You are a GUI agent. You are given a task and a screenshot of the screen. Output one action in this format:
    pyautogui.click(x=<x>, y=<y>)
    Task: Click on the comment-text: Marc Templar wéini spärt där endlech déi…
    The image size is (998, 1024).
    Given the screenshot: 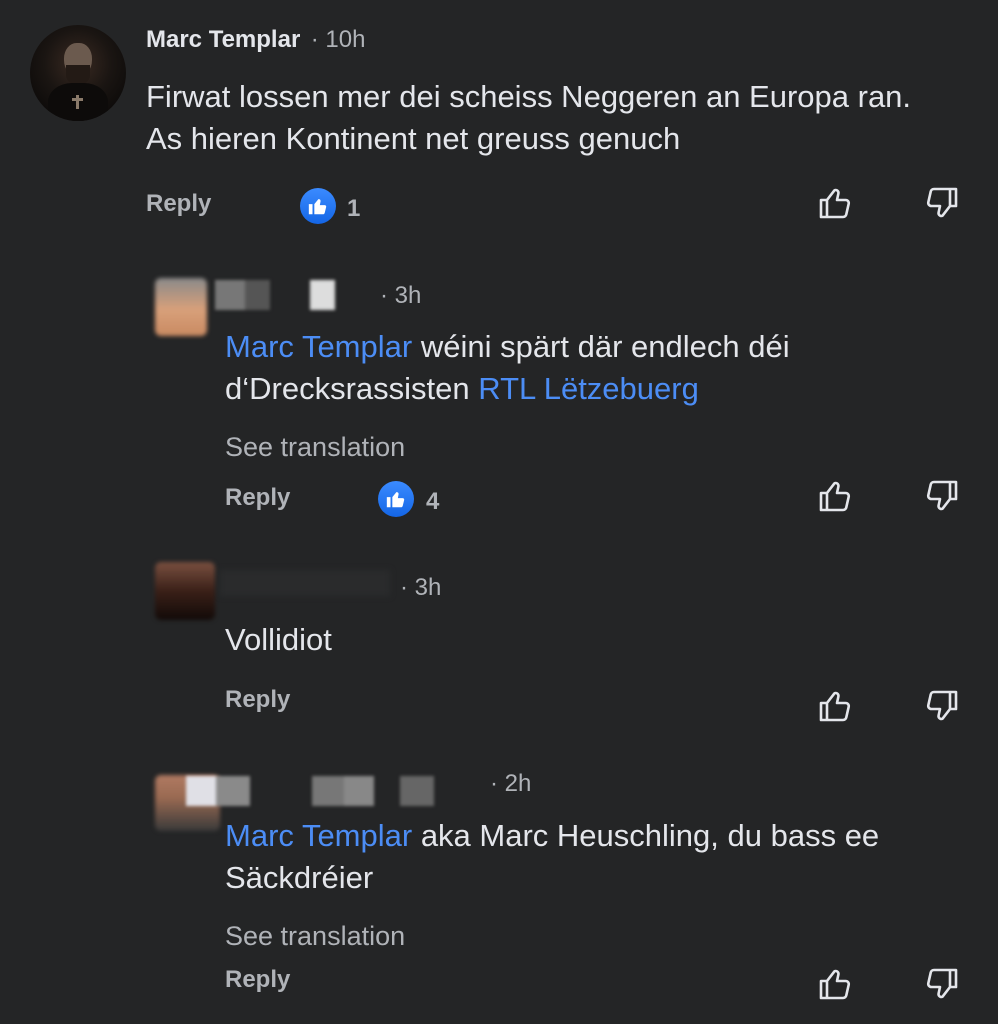 What is the action you would take?
    pyautogui.click(x=507, y=367)
    